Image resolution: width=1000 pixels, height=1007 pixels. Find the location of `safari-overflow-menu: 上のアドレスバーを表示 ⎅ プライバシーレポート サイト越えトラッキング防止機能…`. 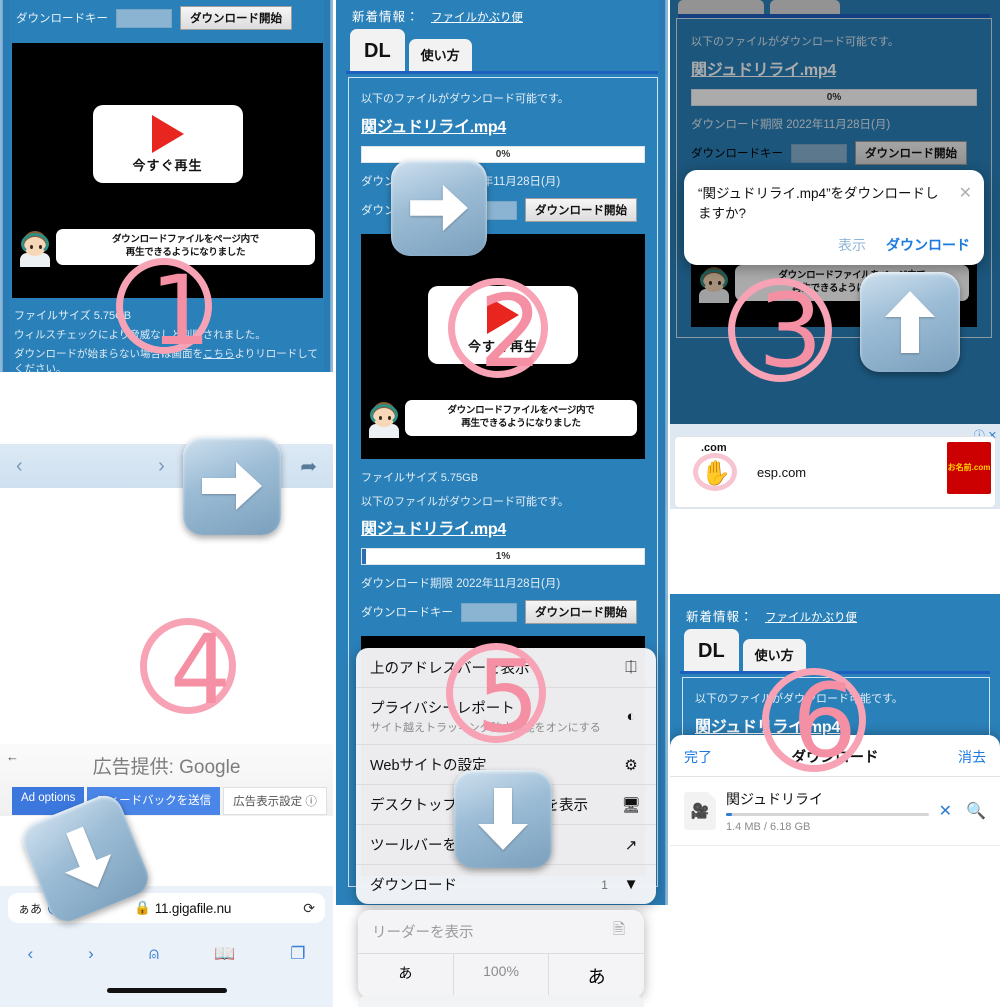

safari-overflow-menu: 上のアドレスバーを表示 ⎅ プライバシーレポート サイト越えトラッキング防止機能… is located at coordinates (506, 776).